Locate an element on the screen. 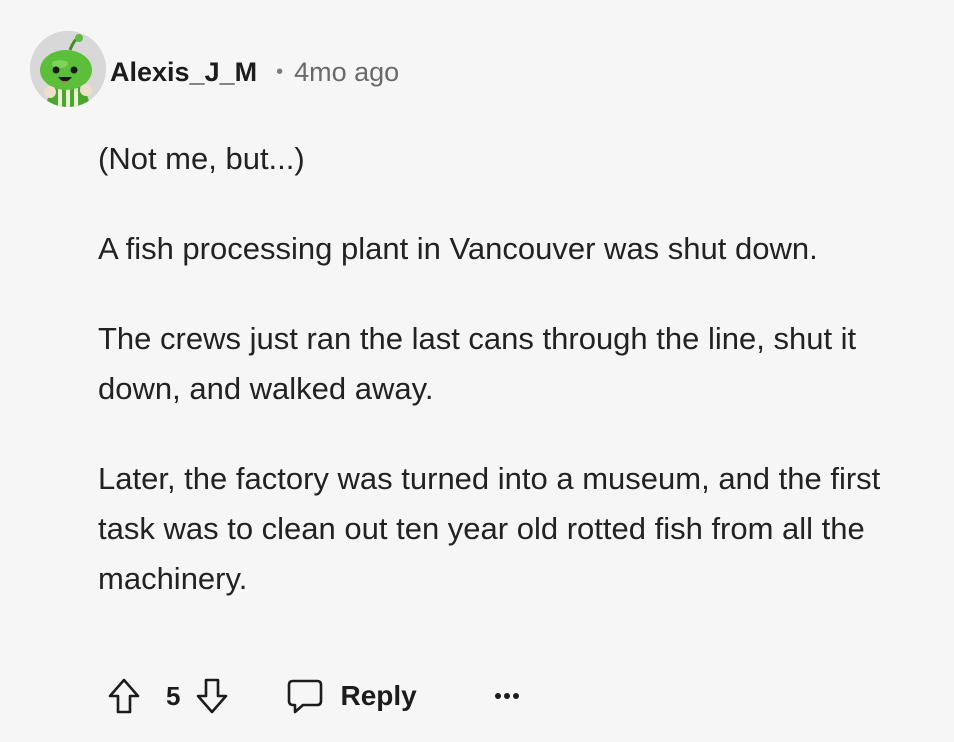 This screenshot has width=954, height=742. ellipsis-icon is located at coordinates (506, 696).